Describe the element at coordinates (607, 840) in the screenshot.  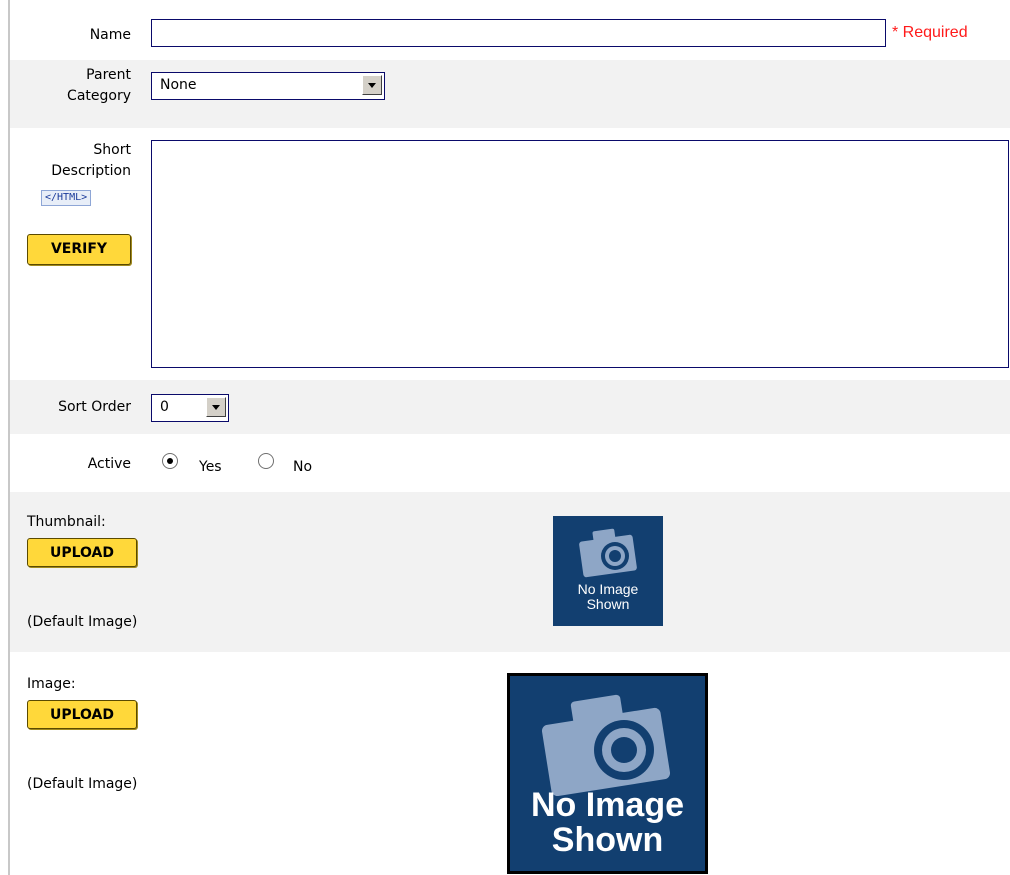
I see `image-caption-line2: Shown` at that location.